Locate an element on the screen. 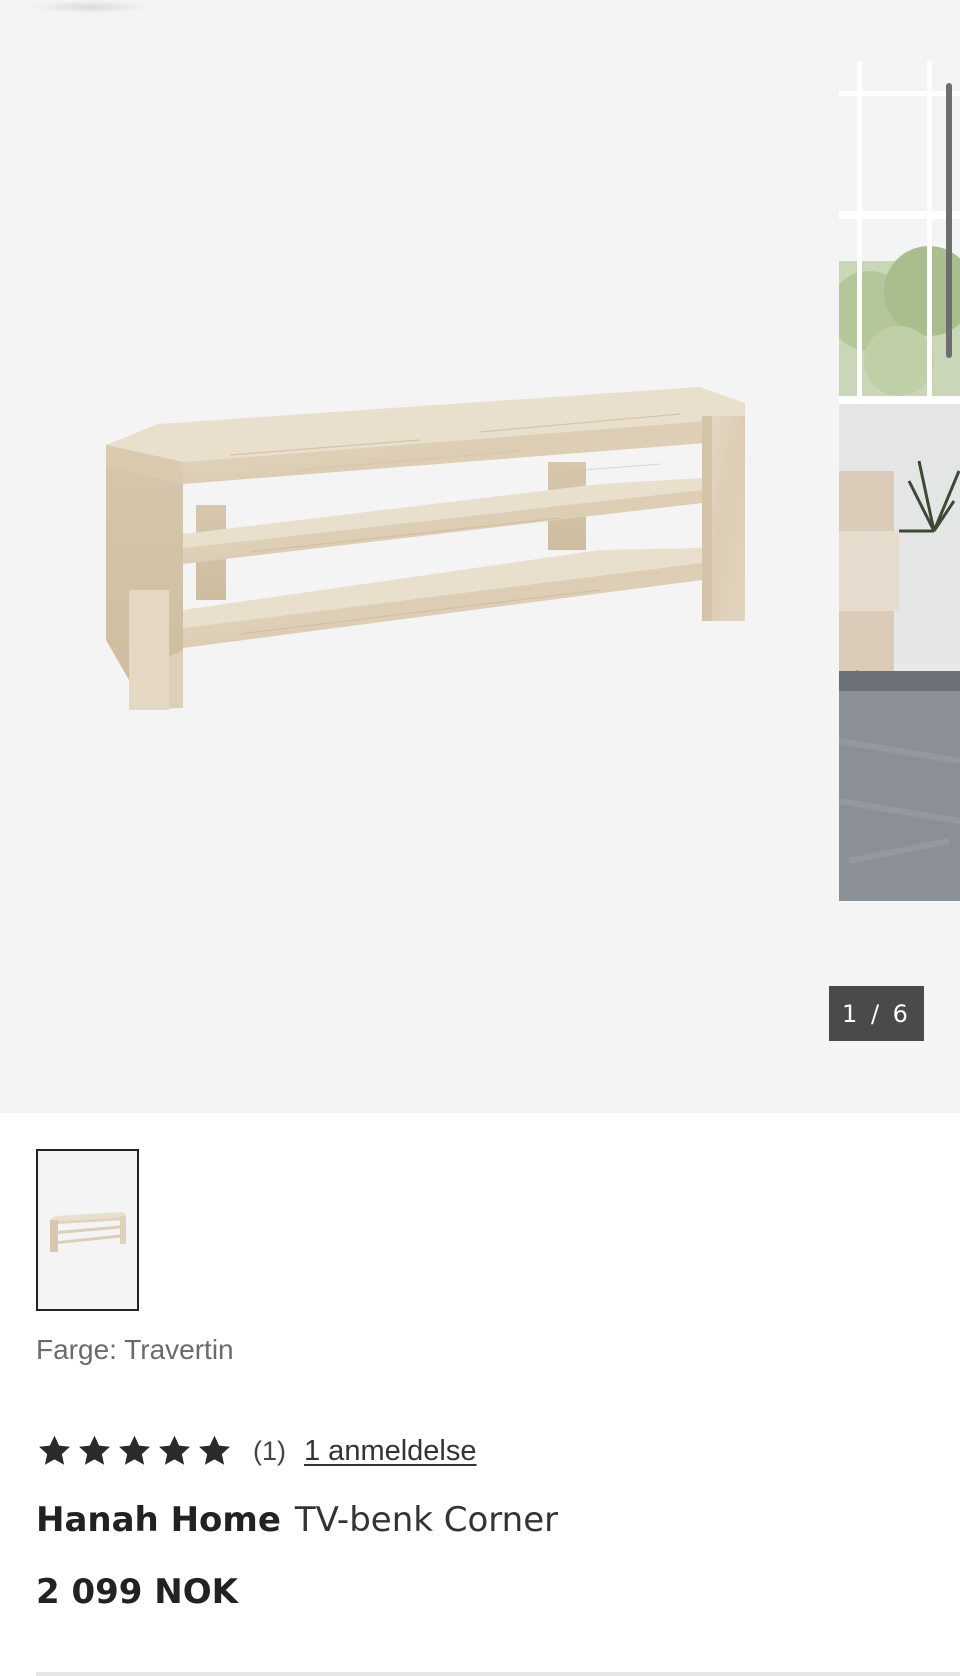  gallery-scroll-indicator is located at coordinates (949, 220).